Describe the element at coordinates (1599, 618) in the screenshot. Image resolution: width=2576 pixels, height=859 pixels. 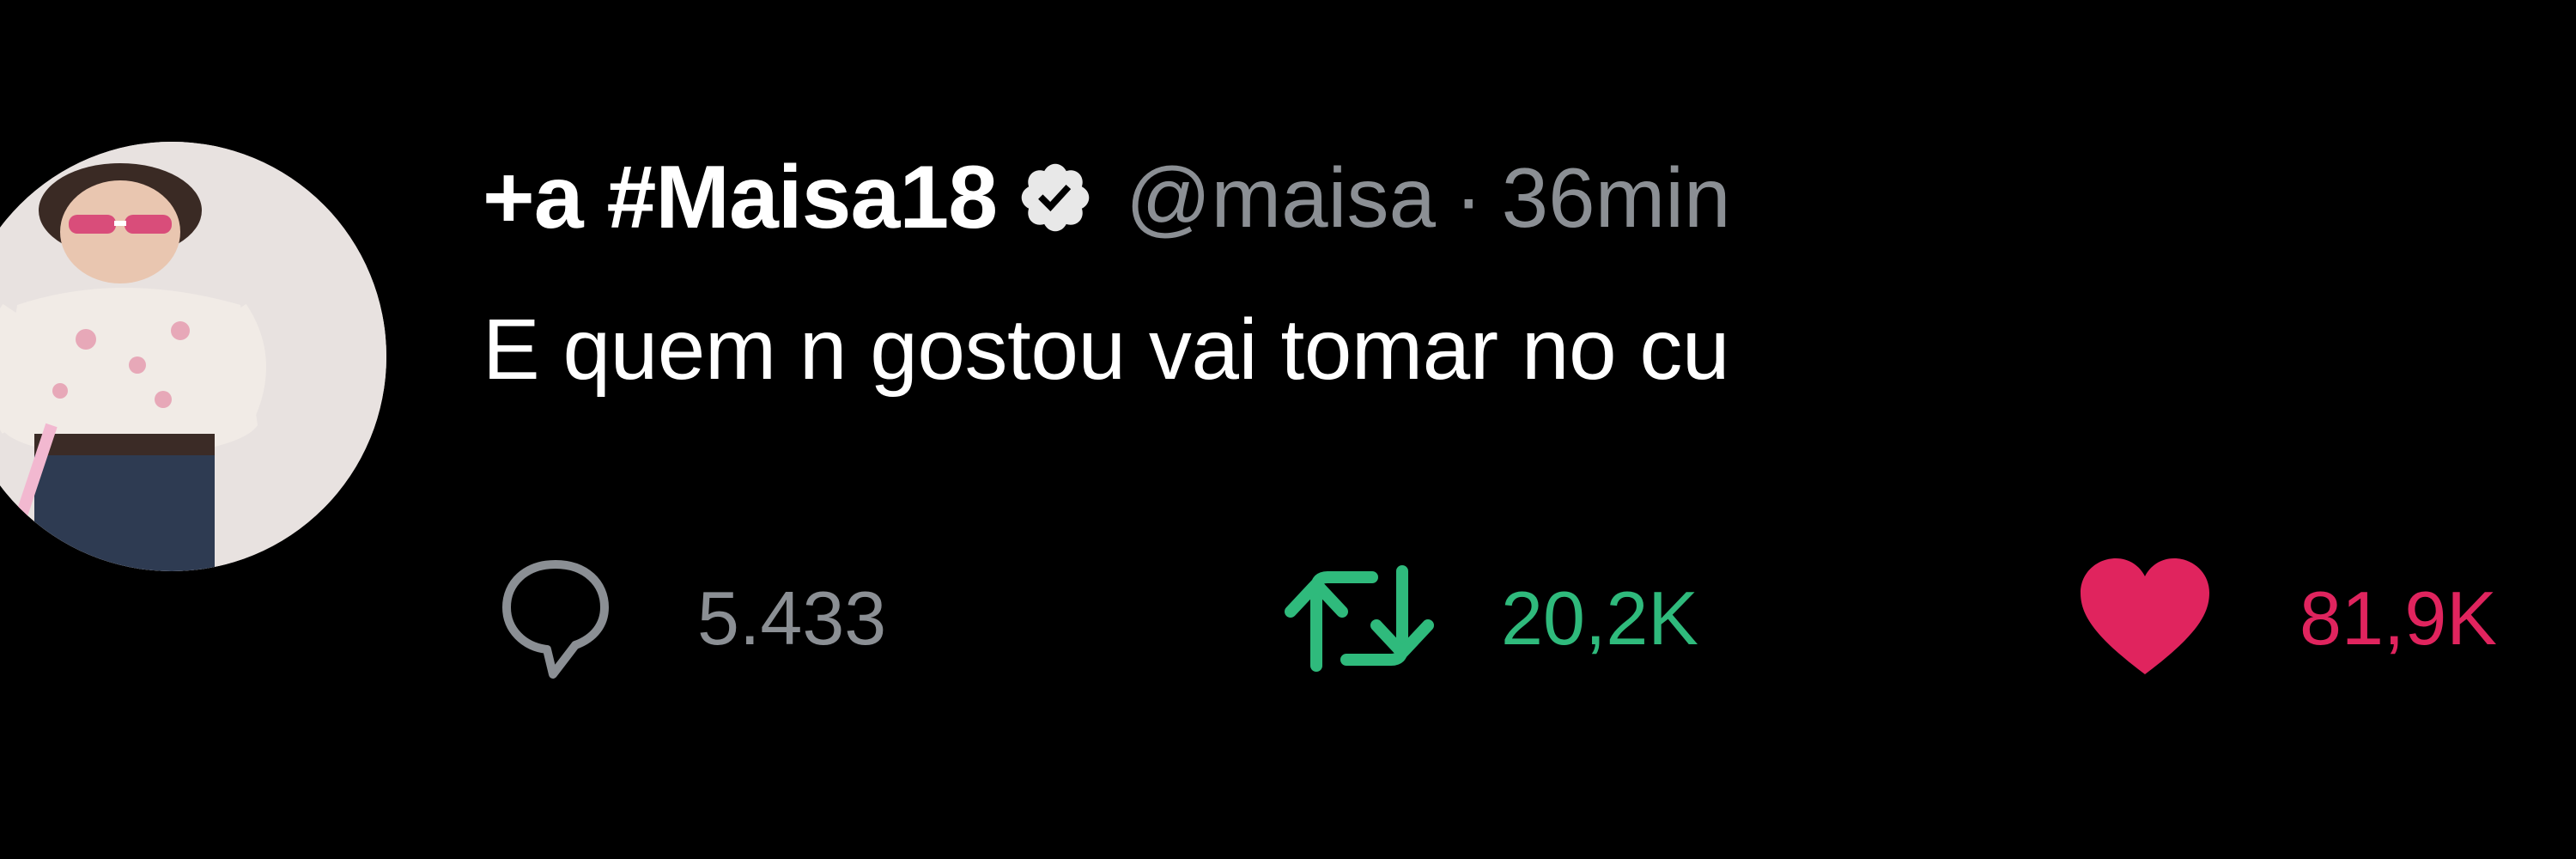
I see `retweet-count: 20,2K` at that location.